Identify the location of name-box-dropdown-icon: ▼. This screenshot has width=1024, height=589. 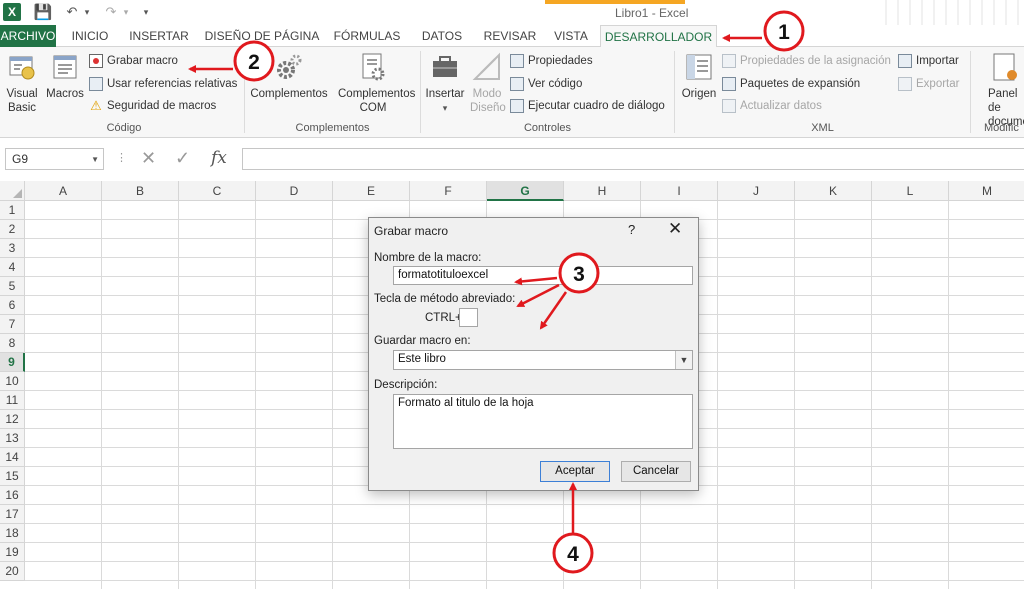
(95, 159).